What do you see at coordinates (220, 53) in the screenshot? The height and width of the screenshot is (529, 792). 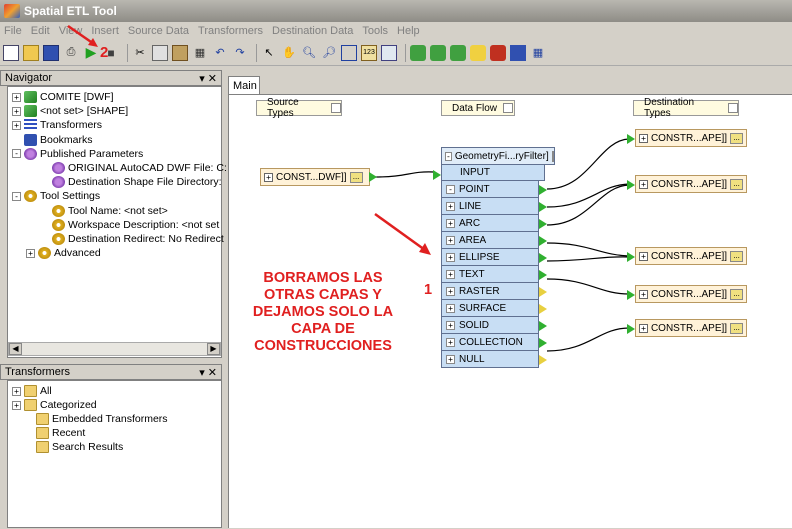 I see `undo-icon: ↶` at bounding box center [220, 53].